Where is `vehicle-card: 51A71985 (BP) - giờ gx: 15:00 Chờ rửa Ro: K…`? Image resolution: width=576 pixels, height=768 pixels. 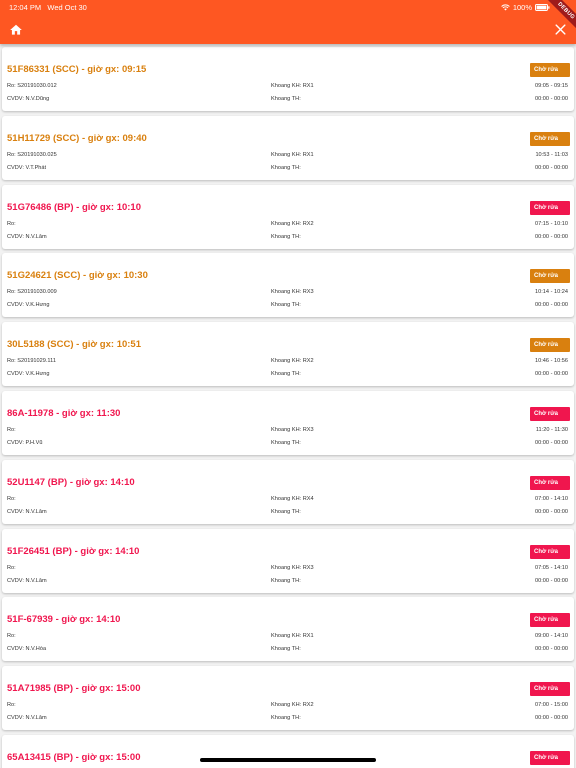 vehicle-card: 51A71985 (BP) - giờ gx: 15:00 Chờ rửa Ro: K… is located at coordinates (288, 698).